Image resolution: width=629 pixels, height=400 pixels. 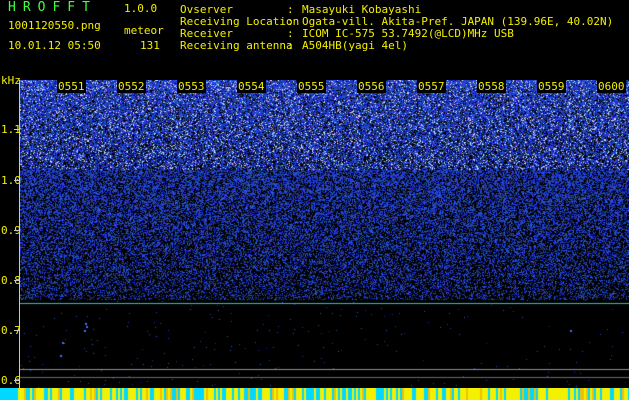 What do you see at coordinates (54, 25) in the screenshot?
I see `filename-label: 1001120550.png` at bounding box center [54, 25].